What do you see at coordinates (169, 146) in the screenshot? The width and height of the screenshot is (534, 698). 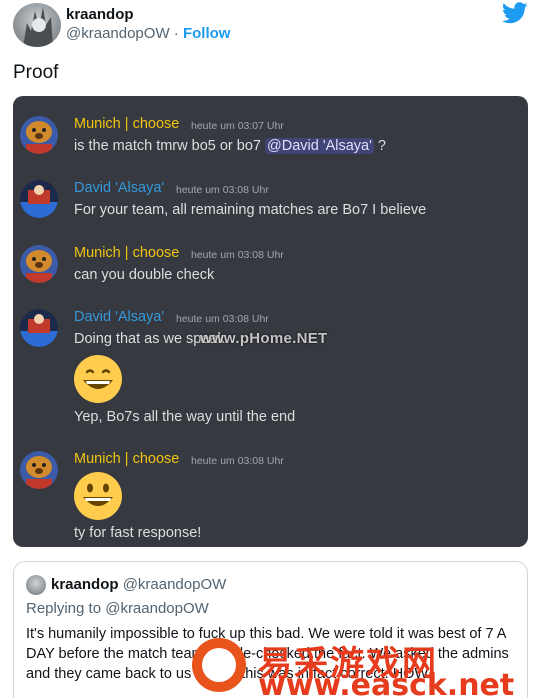 I see `message-text-part: is the match tmrw bo5 or bo7` at bounding box center [169, 146].